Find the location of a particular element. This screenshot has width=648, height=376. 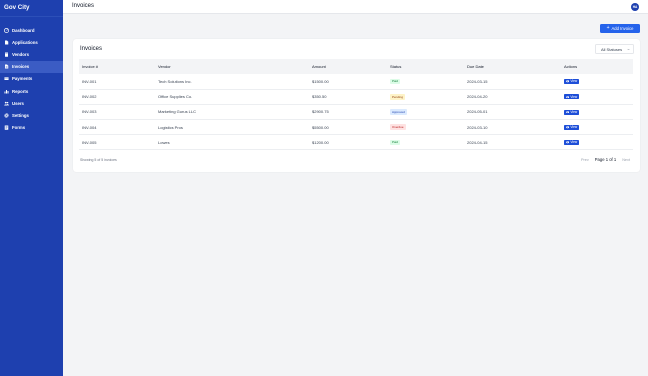

sidebar-item-dashboard: Dashboard is located at coordinates (31, 30).